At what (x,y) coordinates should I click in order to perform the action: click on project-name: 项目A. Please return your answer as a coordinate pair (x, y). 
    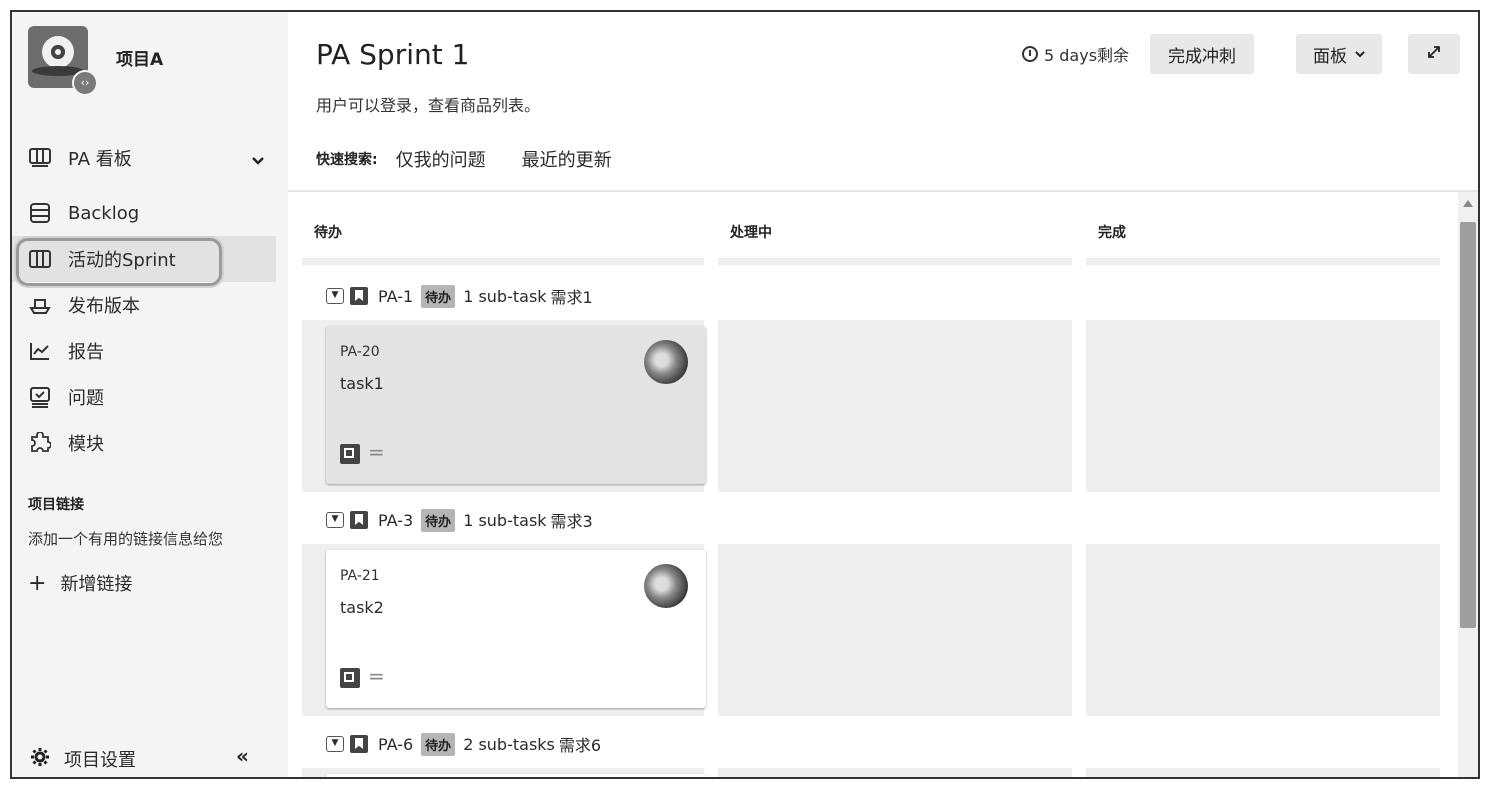
    Looking at the image, I should click on (140, 59).